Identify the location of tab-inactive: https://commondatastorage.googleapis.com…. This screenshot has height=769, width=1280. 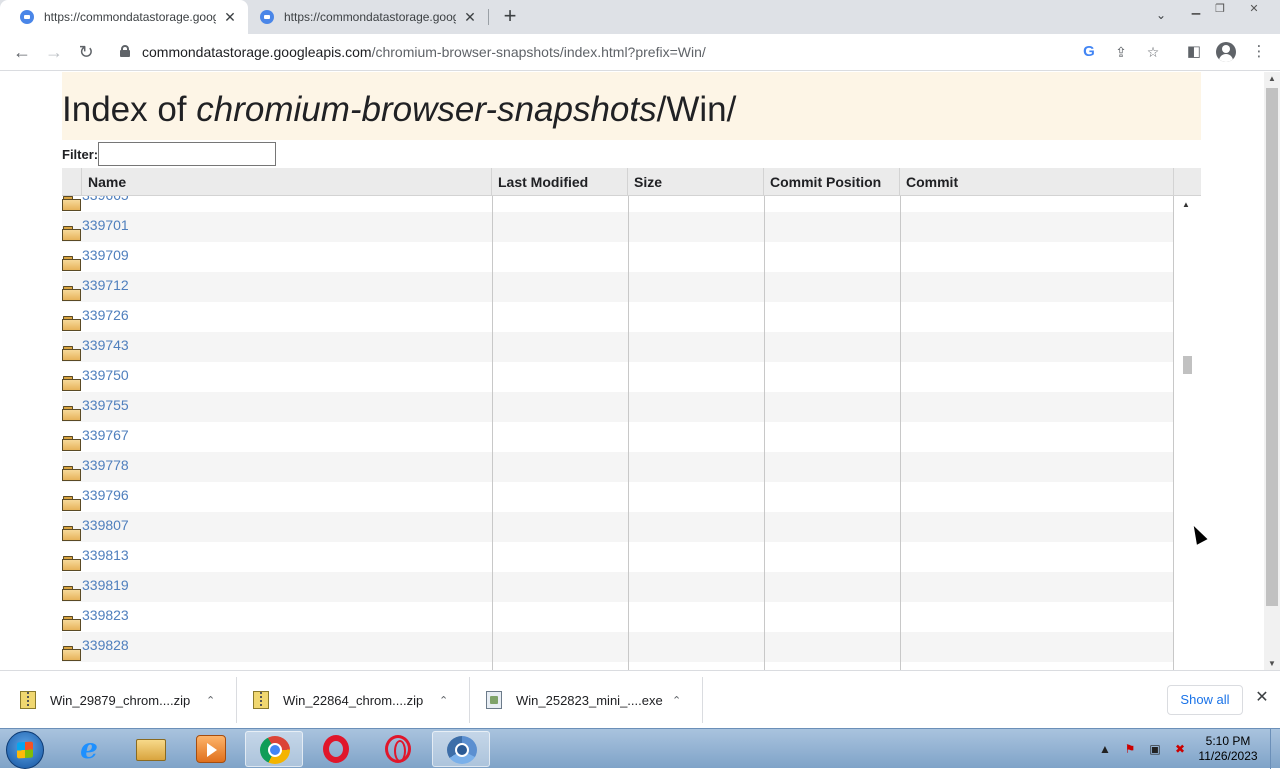
(364, 17).